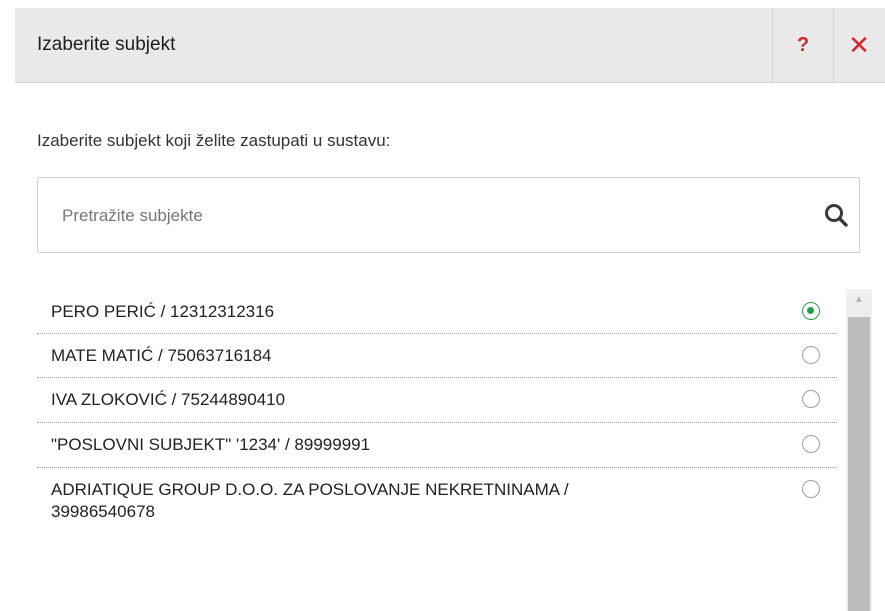 This screenshot has height=611, width=885. What do you see at coordinates (437, 400) in the screenshot?
I see `list-item: IVA ZLOKOVIĆ / 75244890410` at bounding box center [437, 400].